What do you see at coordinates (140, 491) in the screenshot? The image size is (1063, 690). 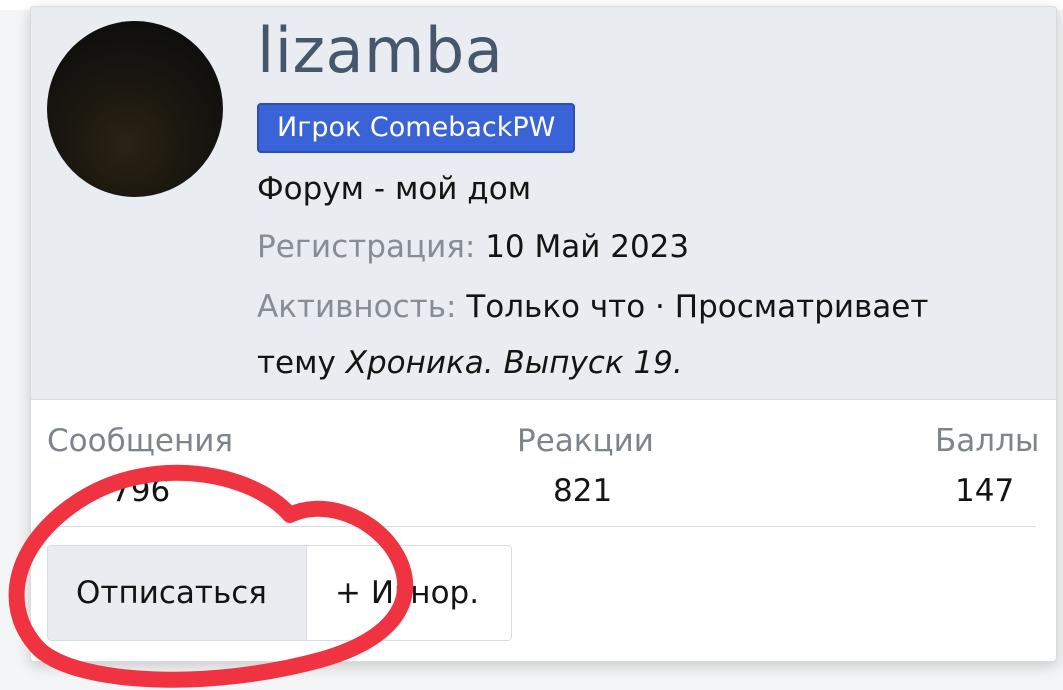 I see `stat-messages-value: 796` at bounding box center [140, 491].